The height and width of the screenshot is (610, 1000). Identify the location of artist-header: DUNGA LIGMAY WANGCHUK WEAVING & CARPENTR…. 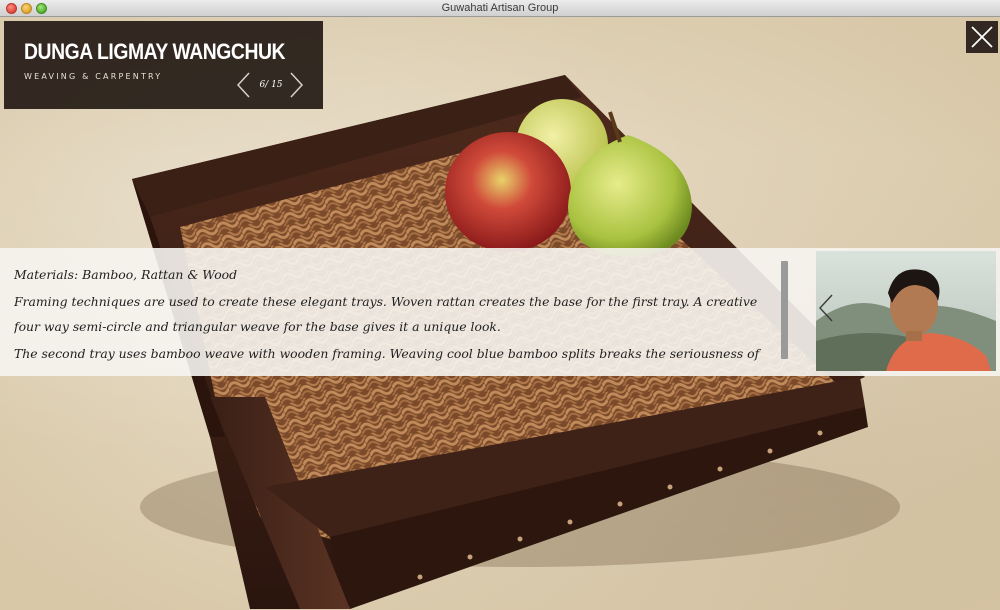
(163, 65).